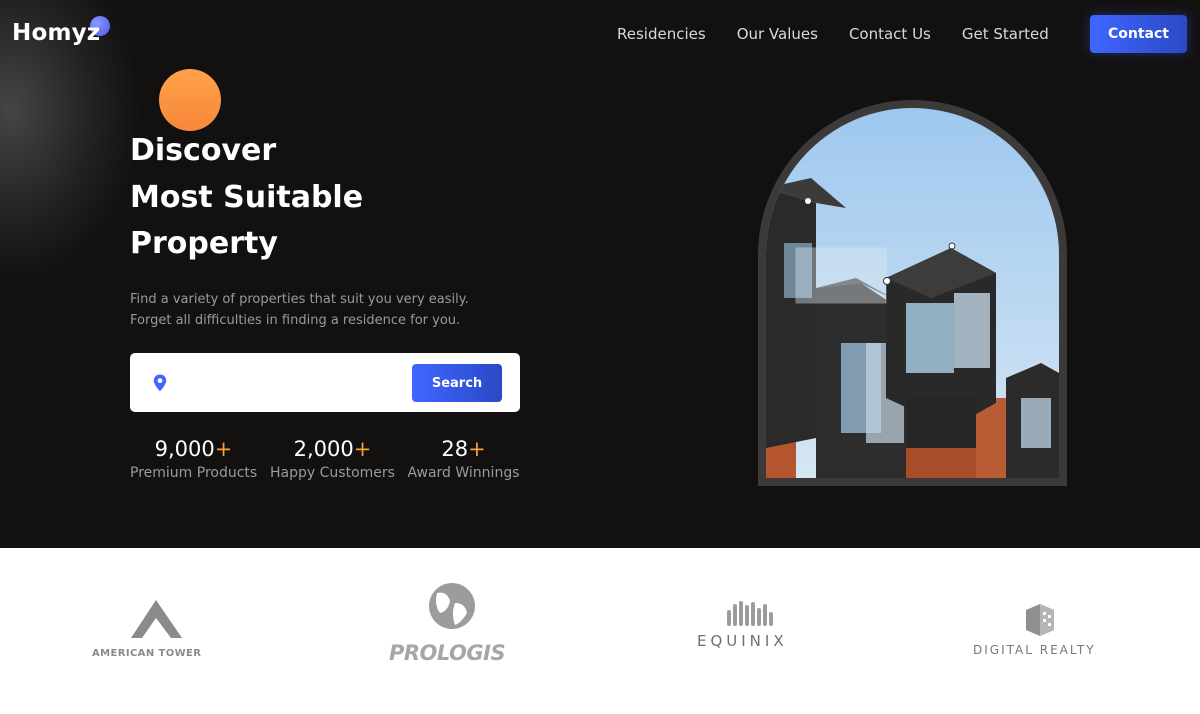  Describe the element at coordinates (292, 383) in the screenshot. I see `search-input` at that location.